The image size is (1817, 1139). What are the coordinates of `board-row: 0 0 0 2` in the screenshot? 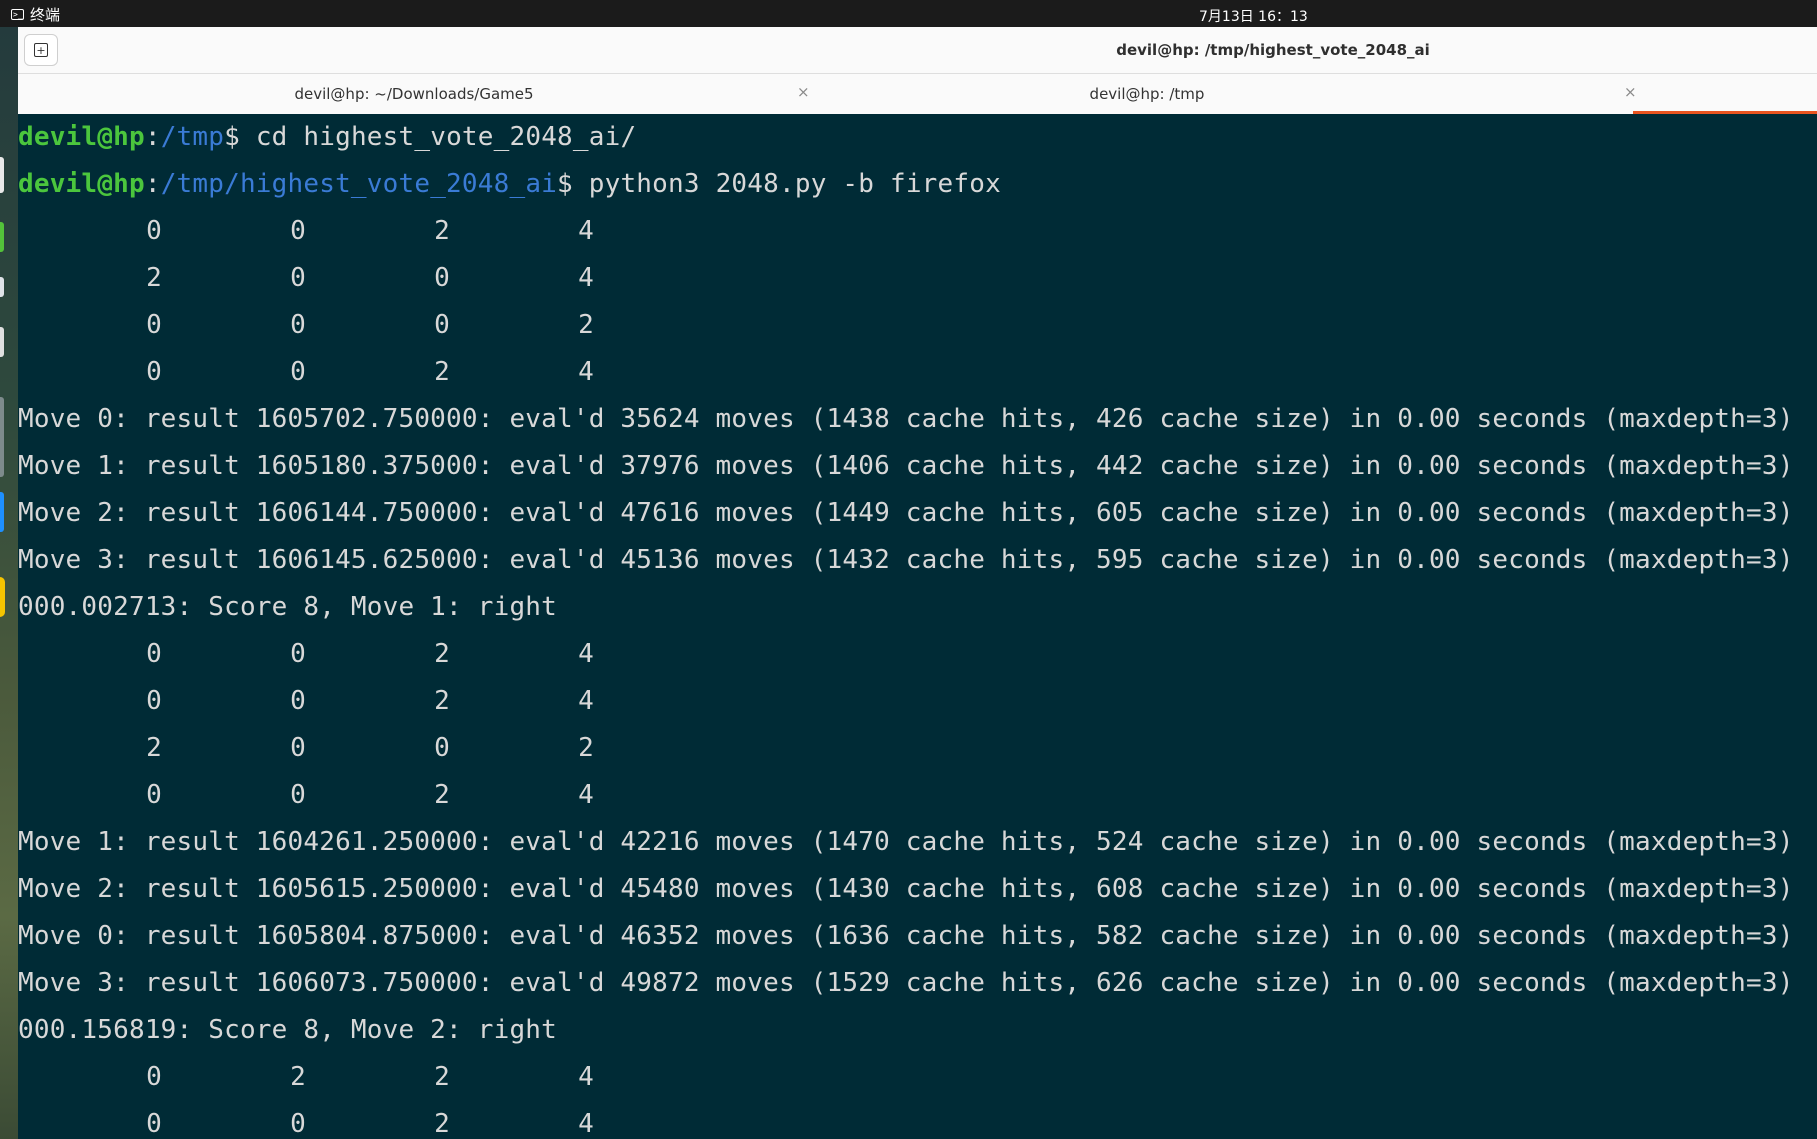 It's located at (306, 325).